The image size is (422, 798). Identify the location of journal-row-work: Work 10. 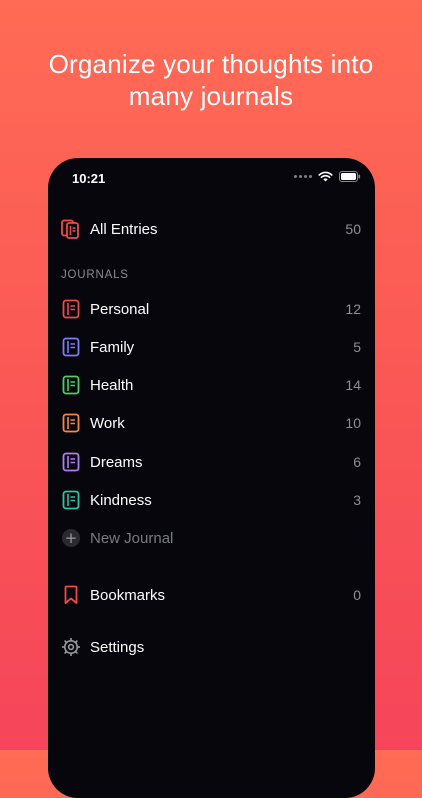
(211, 423).